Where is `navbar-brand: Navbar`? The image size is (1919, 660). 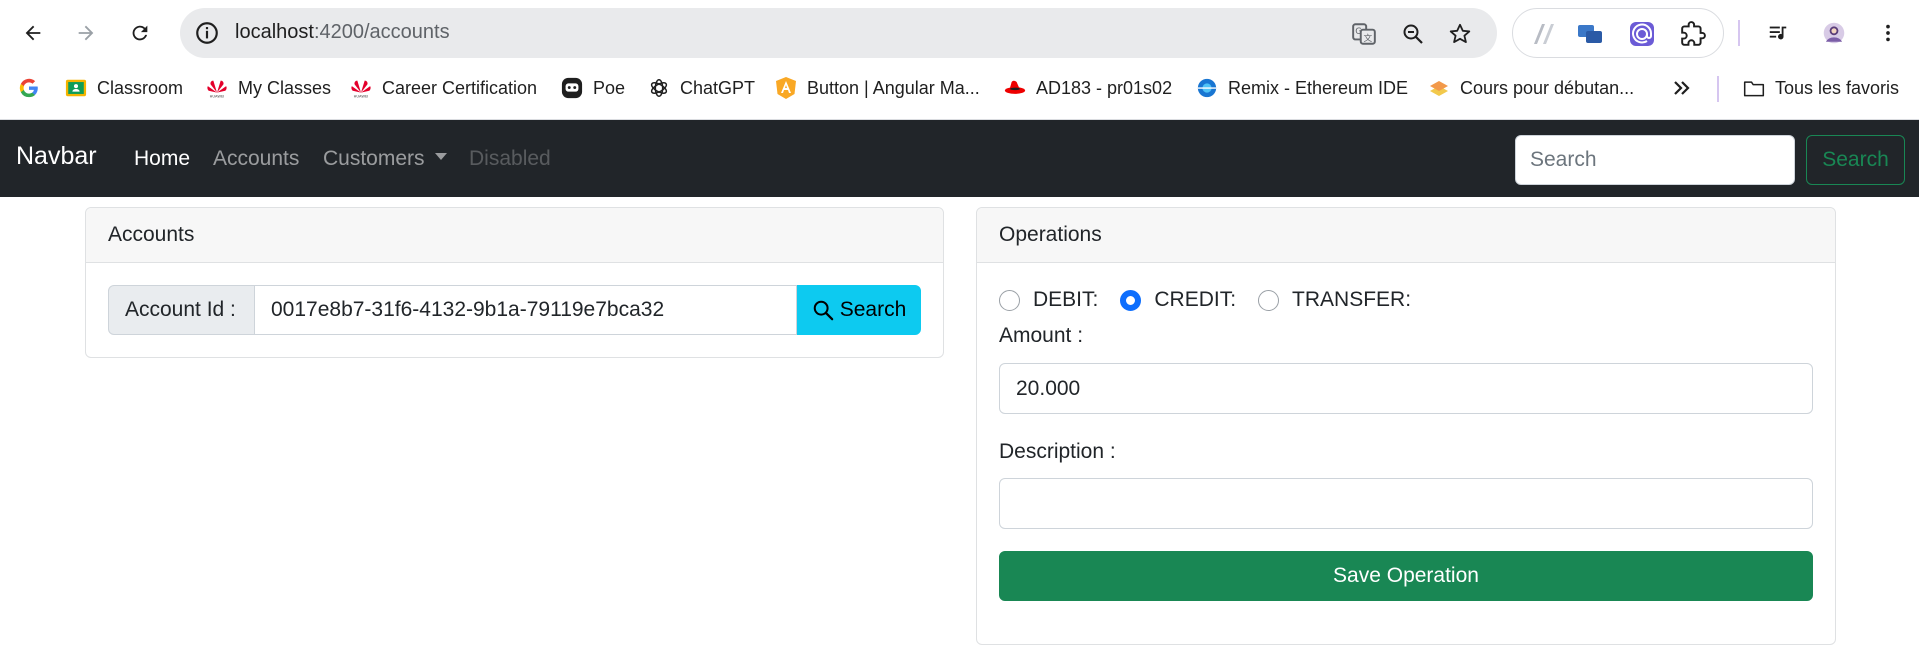 navbar-brand: Navbar is located at coordinates (56, 156).